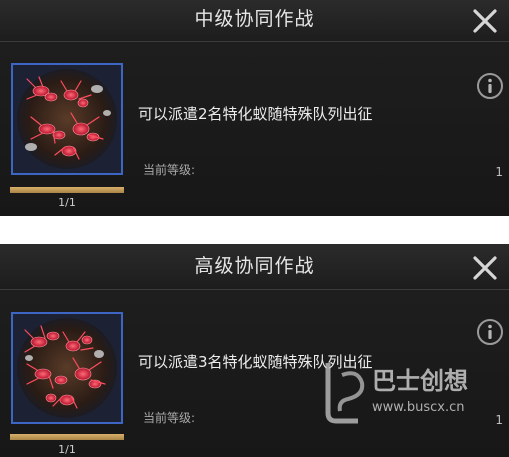  What do you see at coordinates (255, 362) in the screenshot?
I see `skill-description: 可以派遣3名特化蚁随特殊队列出征` at bounding box center [255, 362].